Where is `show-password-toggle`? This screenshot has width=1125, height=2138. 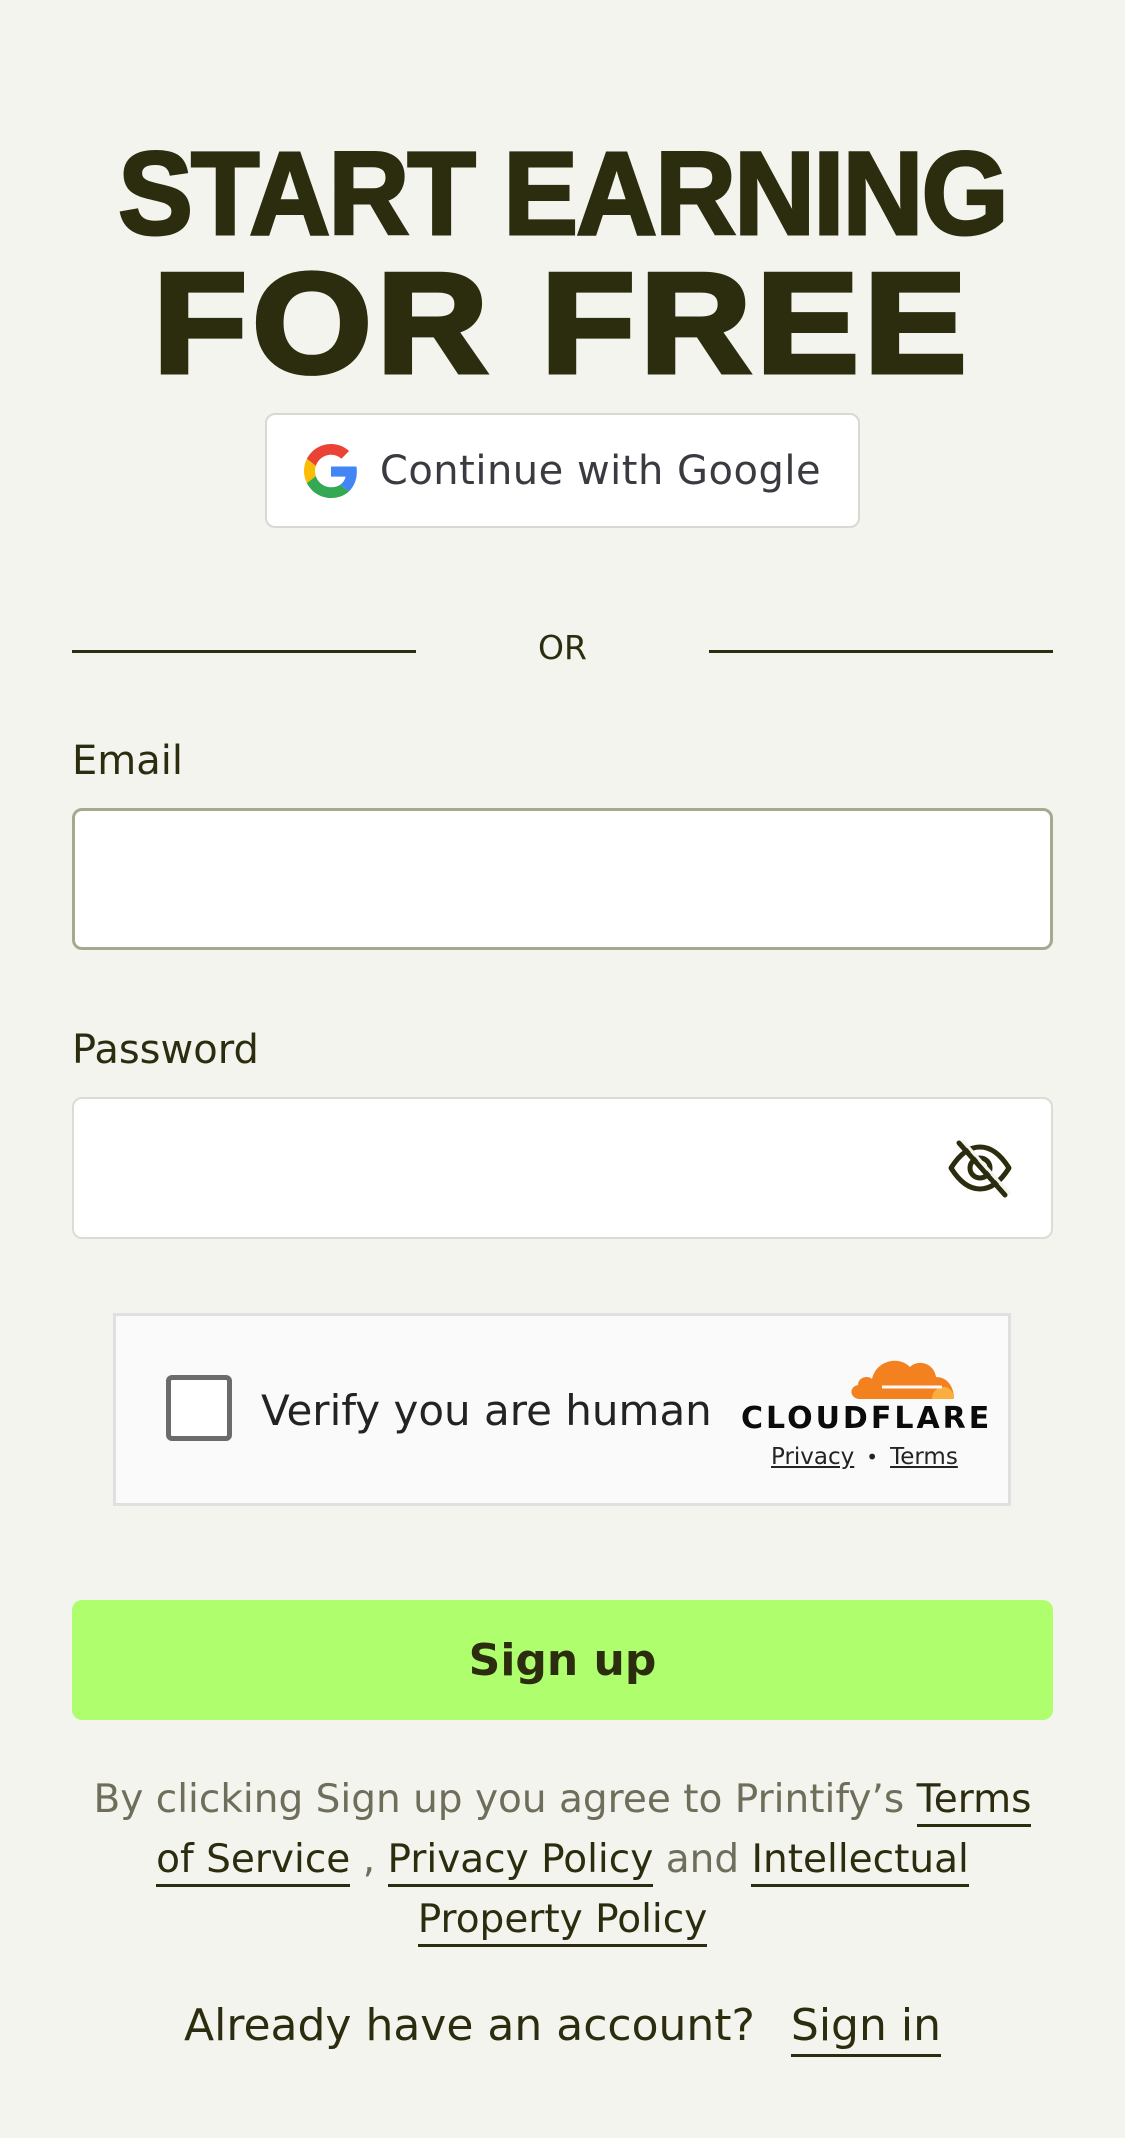 show-password-toggle is located at coordinates (980, 1168).